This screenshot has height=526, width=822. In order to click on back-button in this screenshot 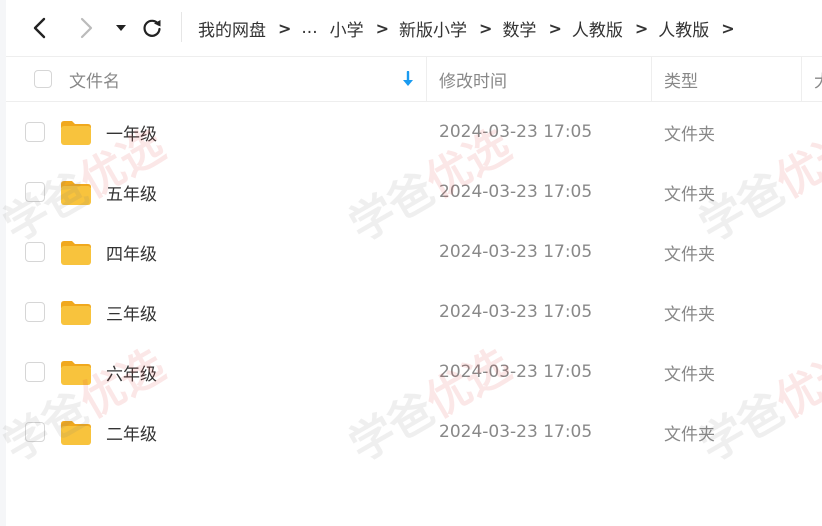, I will do `click(40, 28)`.